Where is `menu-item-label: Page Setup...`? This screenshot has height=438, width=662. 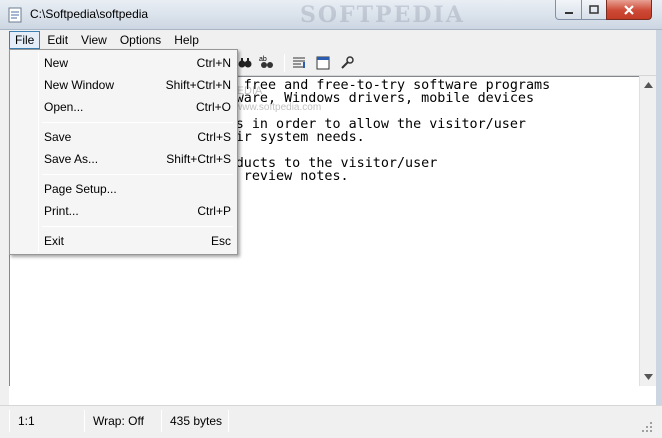
menu-item-label: Page Setup... is located at coordinates (80, 189).